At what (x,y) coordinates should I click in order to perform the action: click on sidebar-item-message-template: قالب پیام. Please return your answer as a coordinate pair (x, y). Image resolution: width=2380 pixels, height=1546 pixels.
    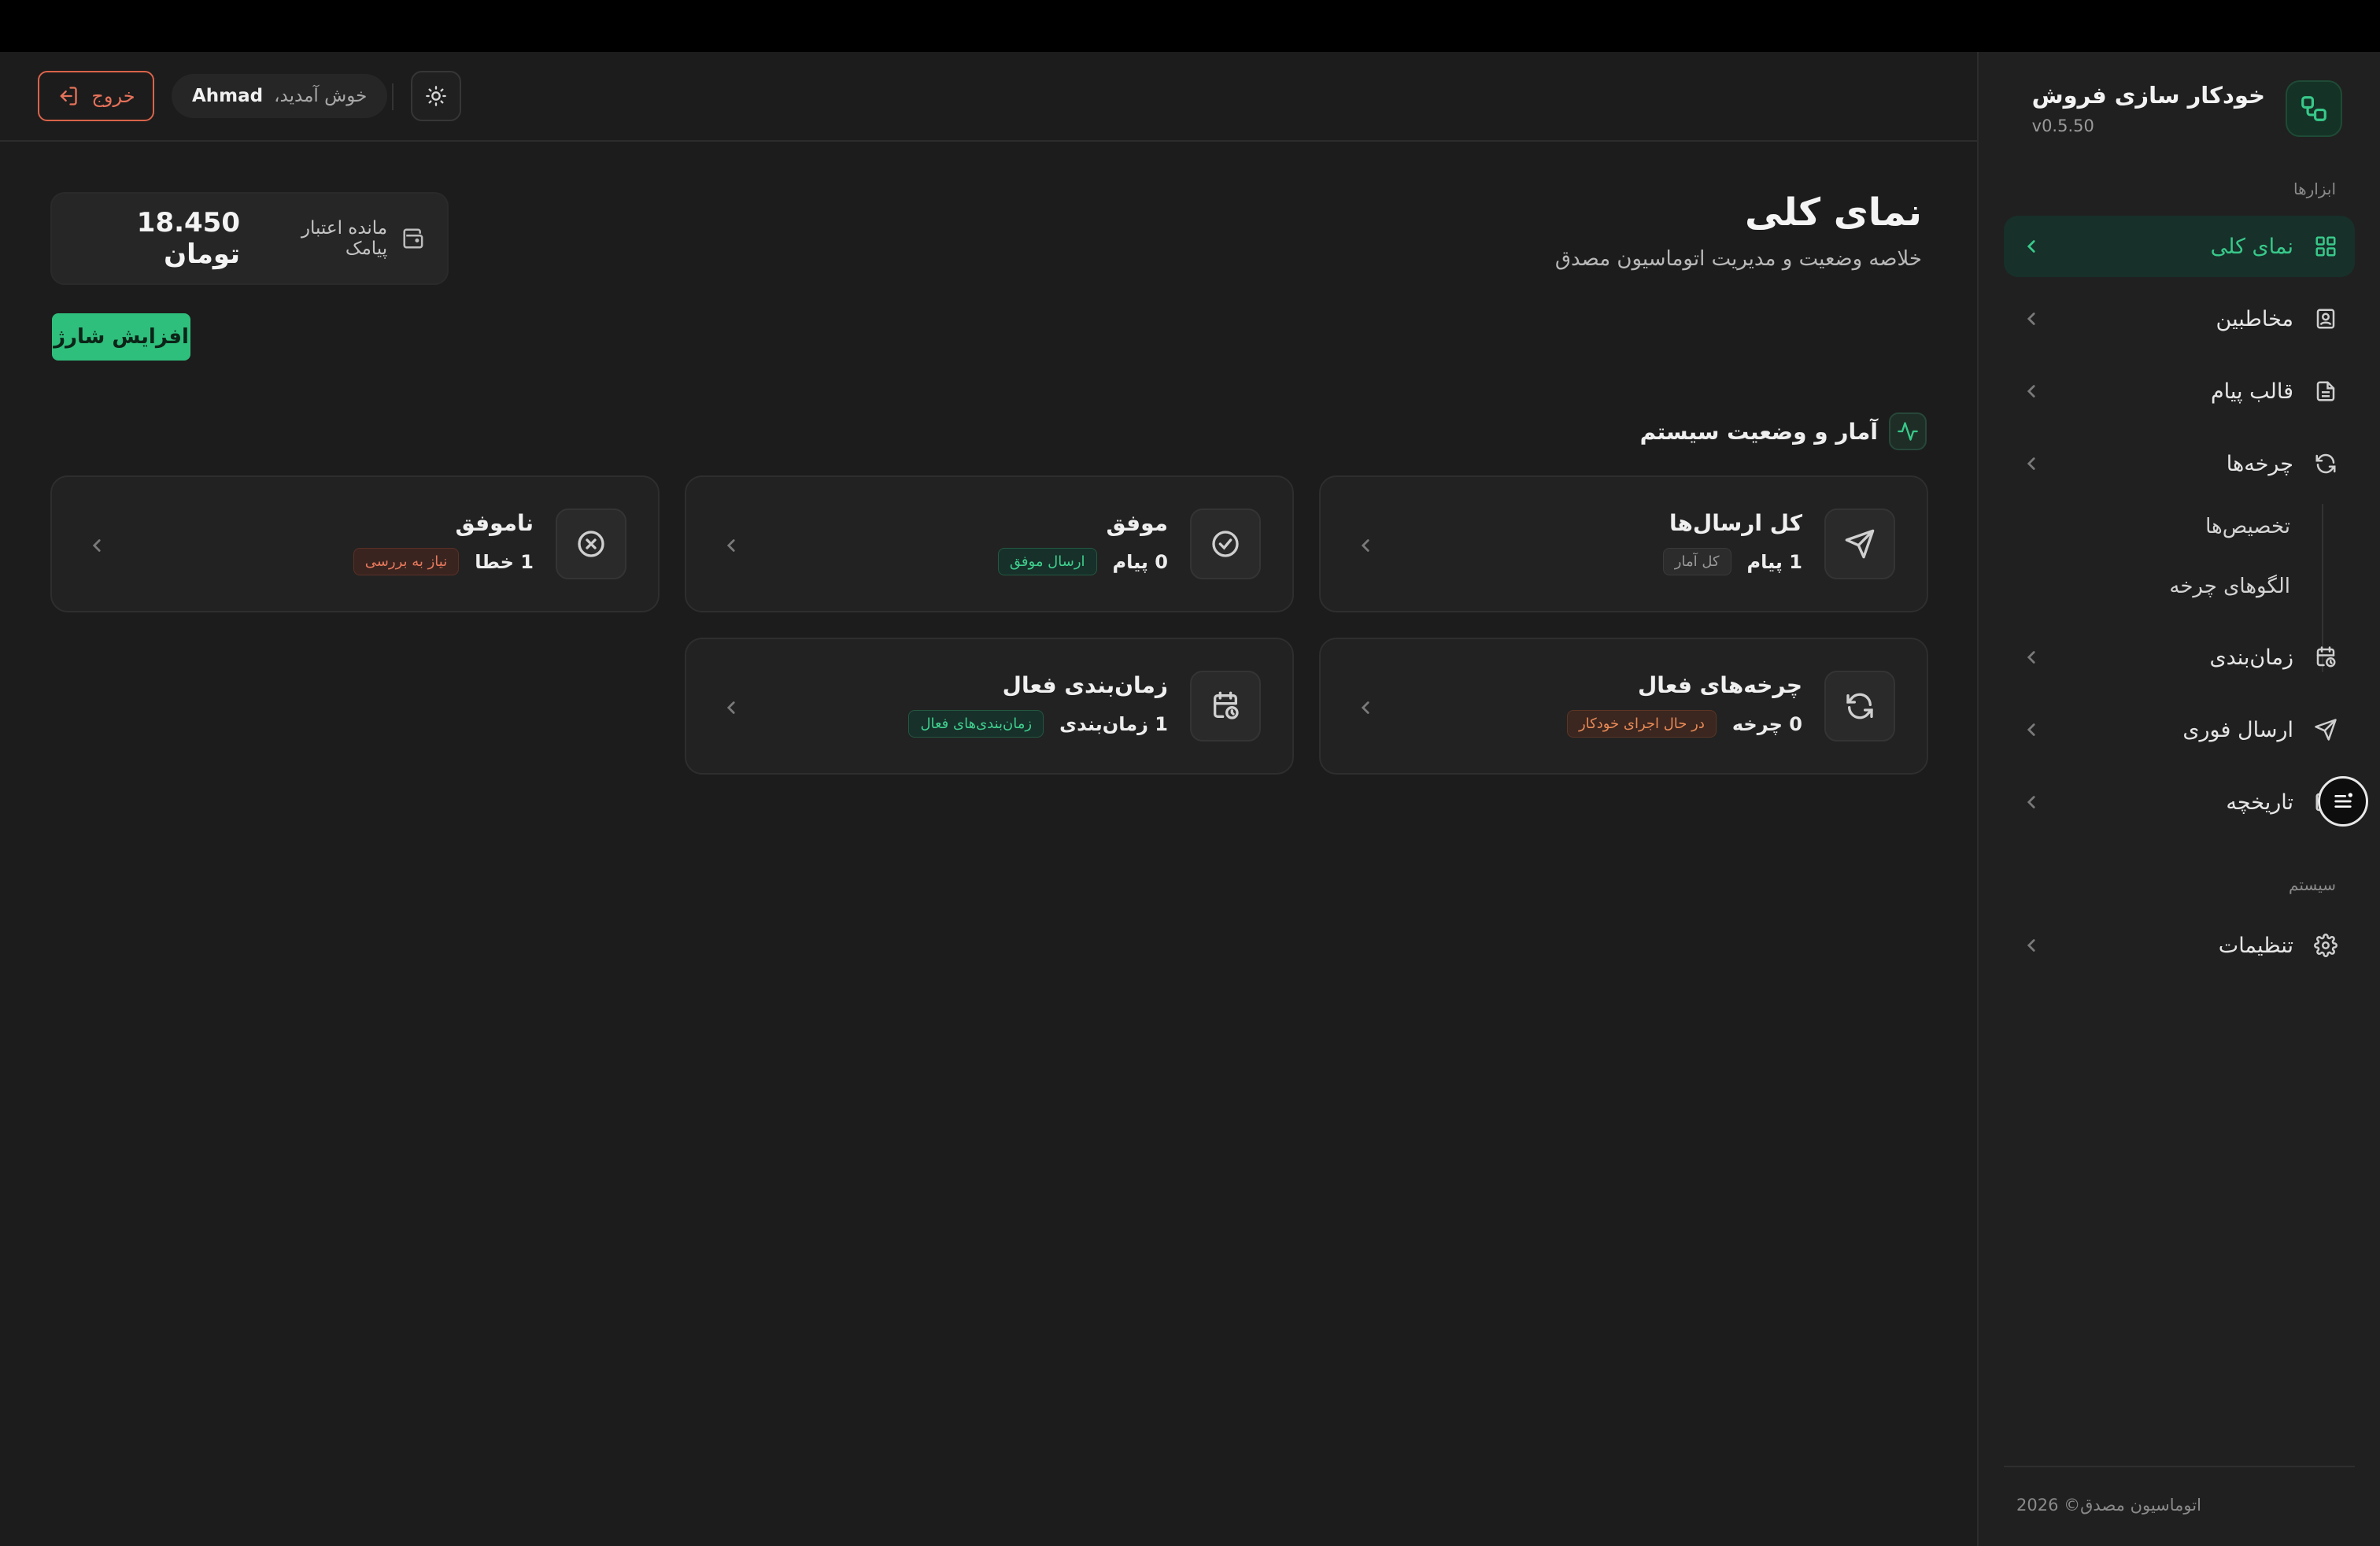
    Looking at the image, I should click on (2179, 391).